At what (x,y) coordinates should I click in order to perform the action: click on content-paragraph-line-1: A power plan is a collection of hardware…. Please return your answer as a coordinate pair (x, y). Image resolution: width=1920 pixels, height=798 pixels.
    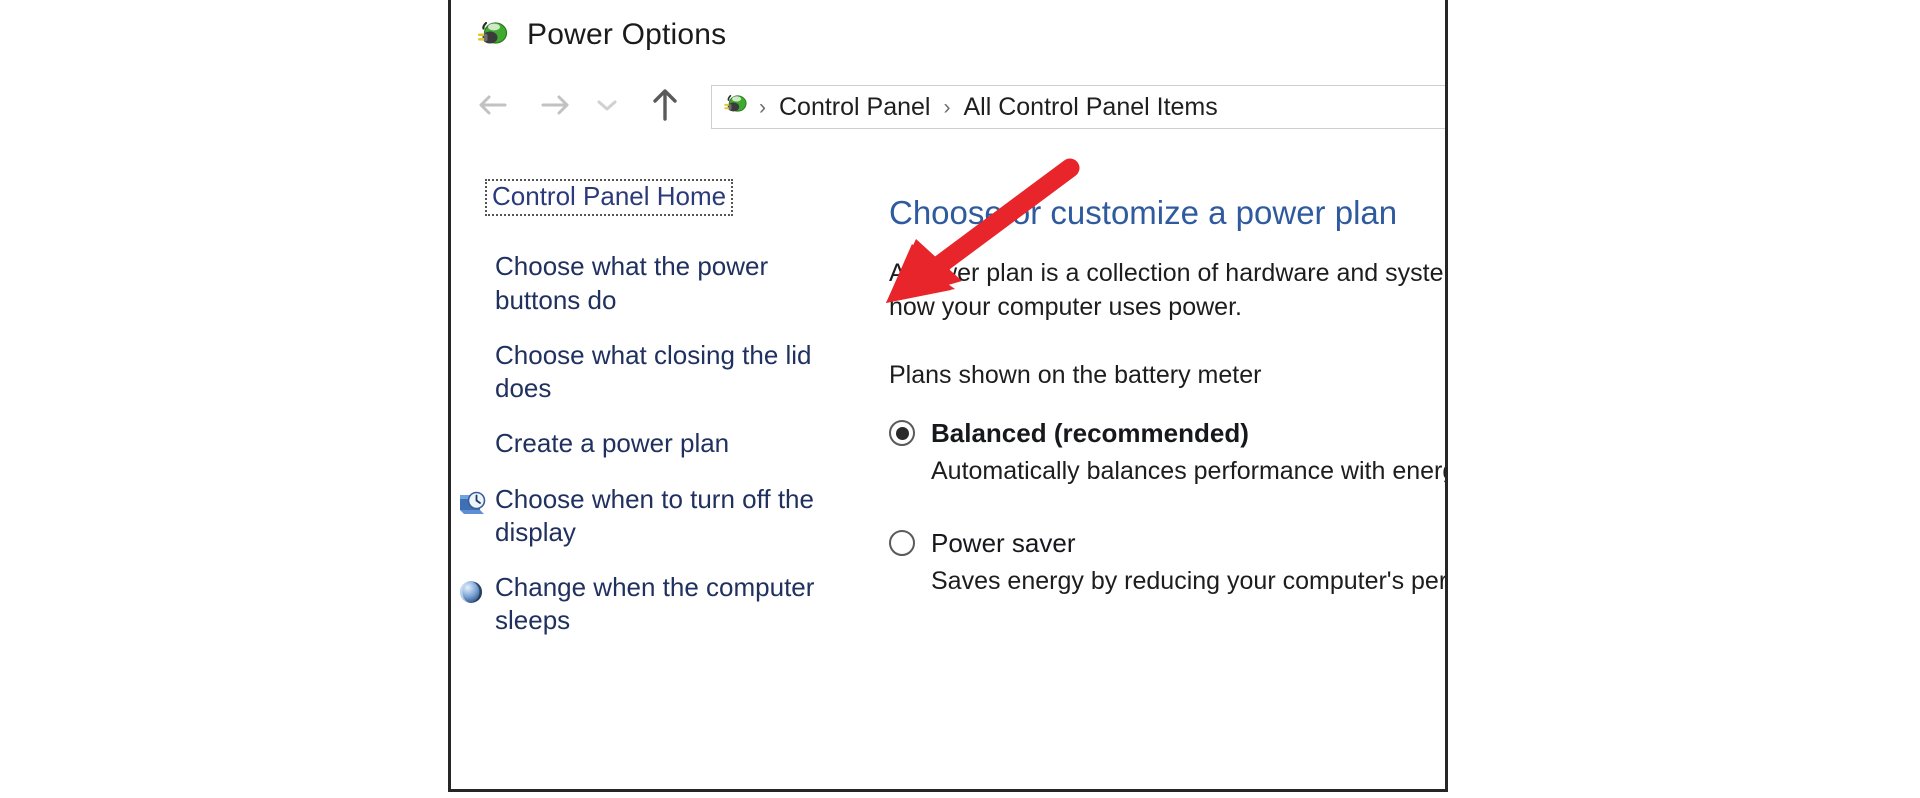
    Looking at the image, I should click on (1167, 273).